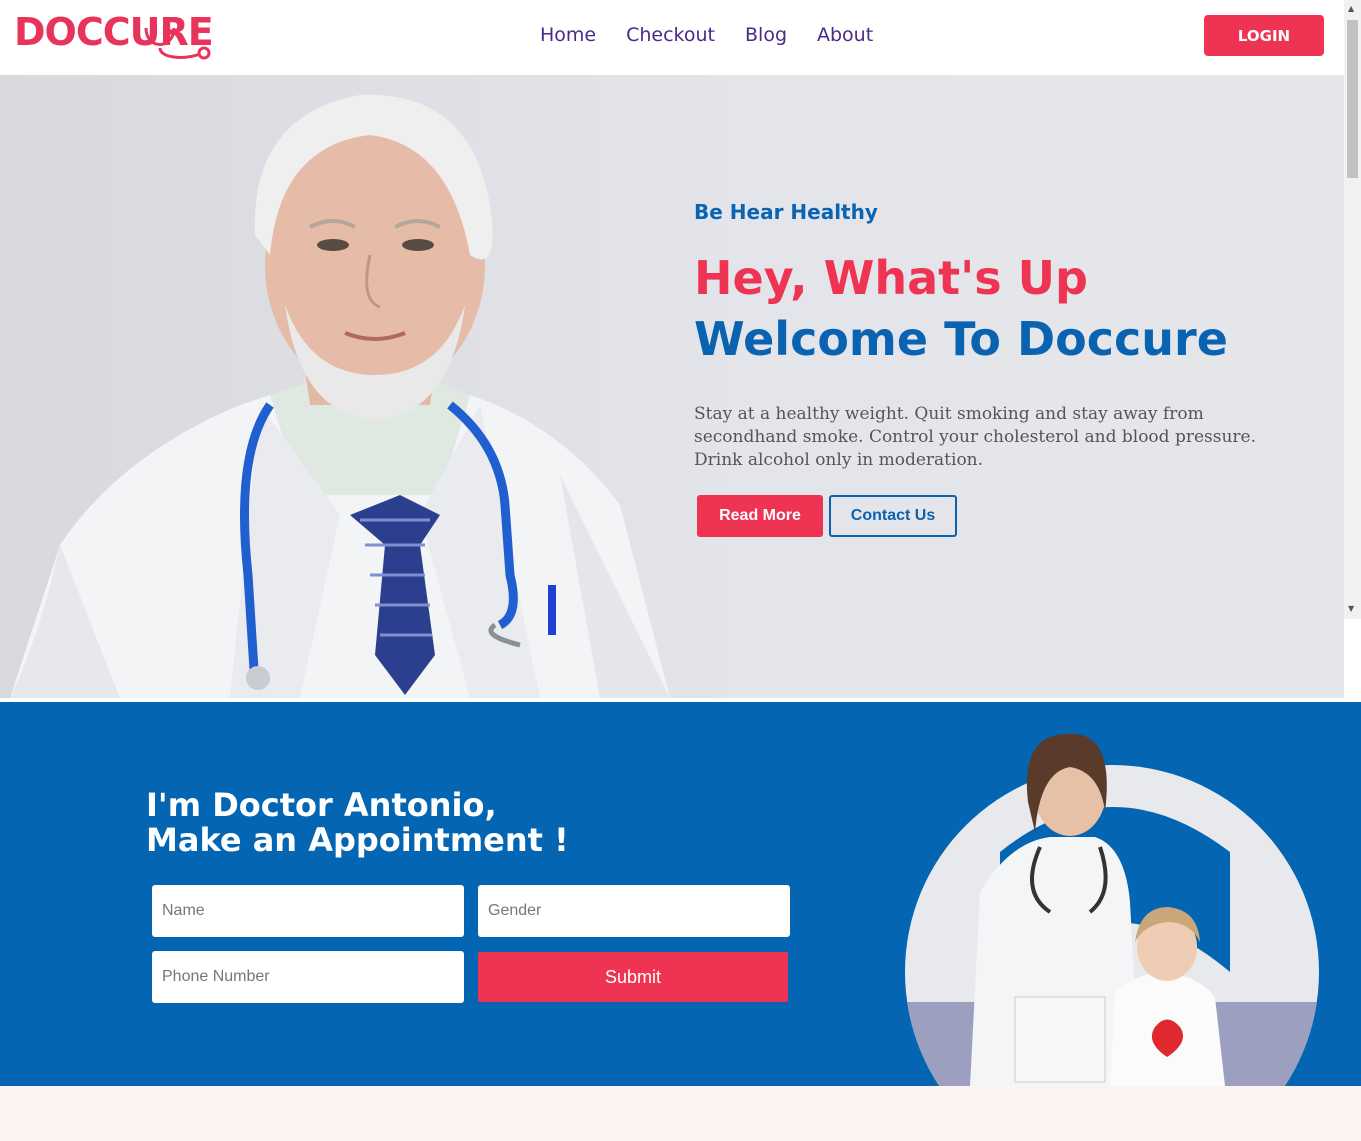 This screenshot has height=1141, width=1361. Describe the element at coordinates (1112, 909) in the screenshot. I see `doctor-with-child-image` at that location.